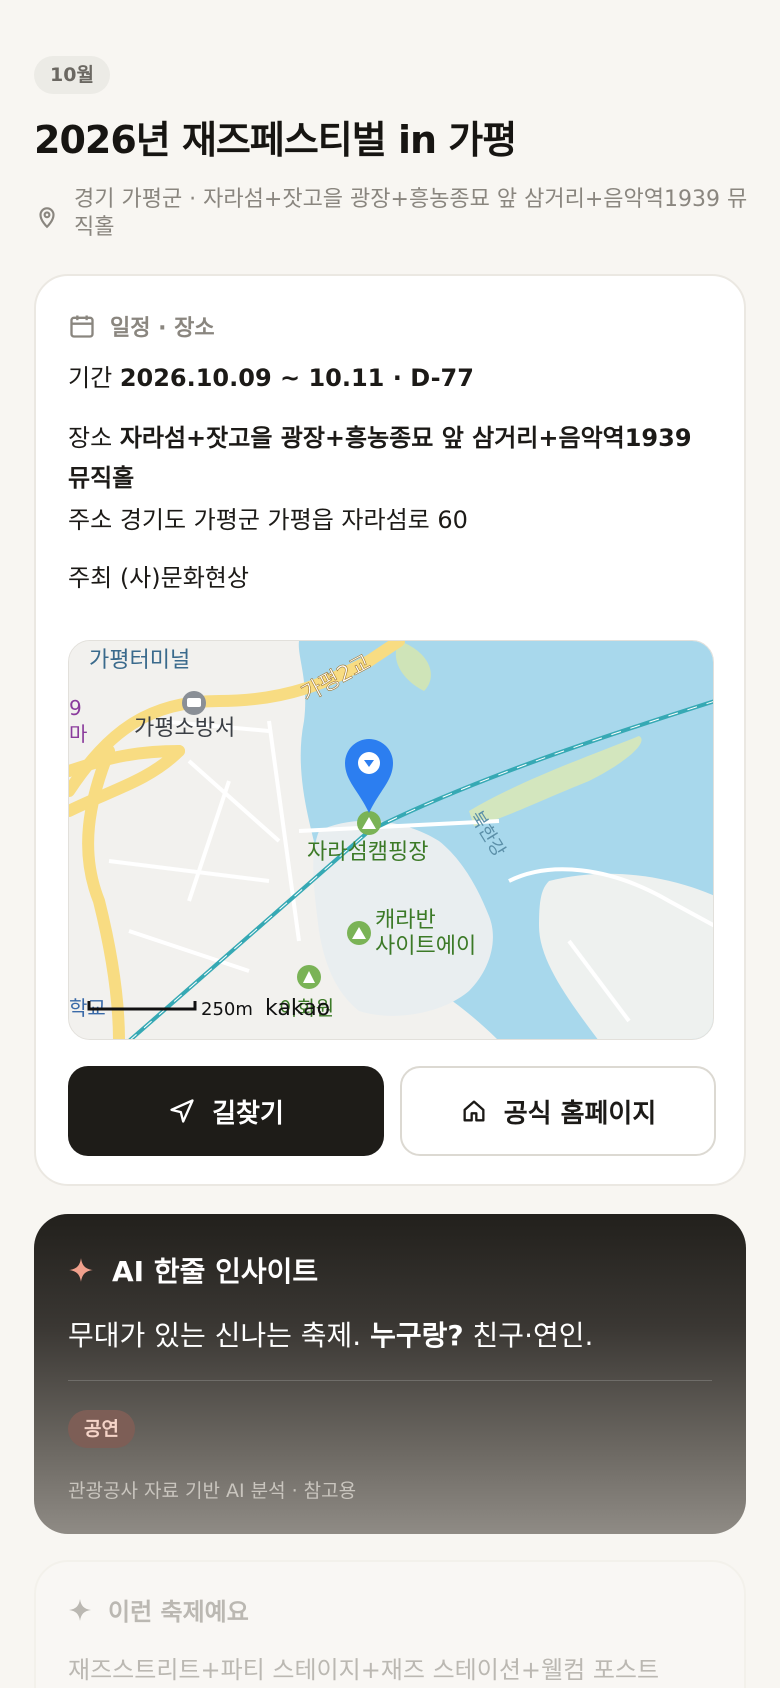 Image resolution: width=780 pixels, height=1688 pixels. What do you see at coordinates (194, 702) in the screenshot?
I see `fire-truck-icon` at bounding box center [194, 702].